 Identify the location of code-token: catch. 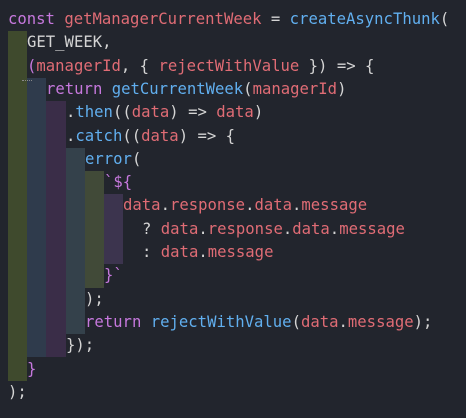
(99, 135).